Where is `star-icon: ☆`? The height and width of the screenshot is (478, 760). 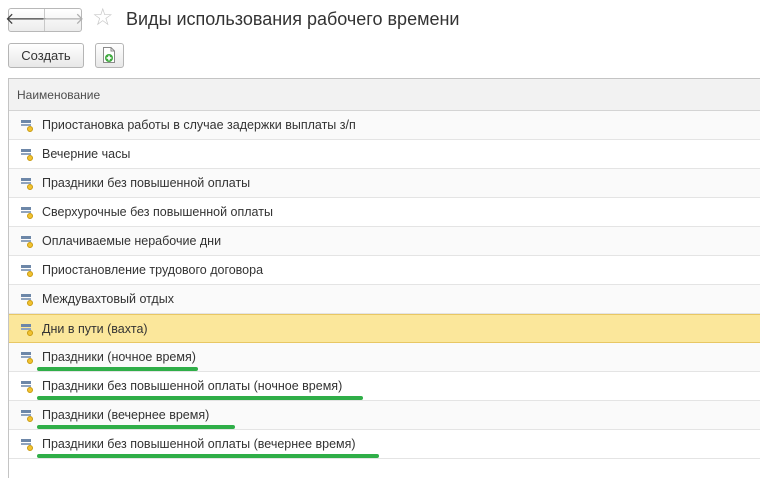
star-icon: ☆ is located at coordinates (103, 18).